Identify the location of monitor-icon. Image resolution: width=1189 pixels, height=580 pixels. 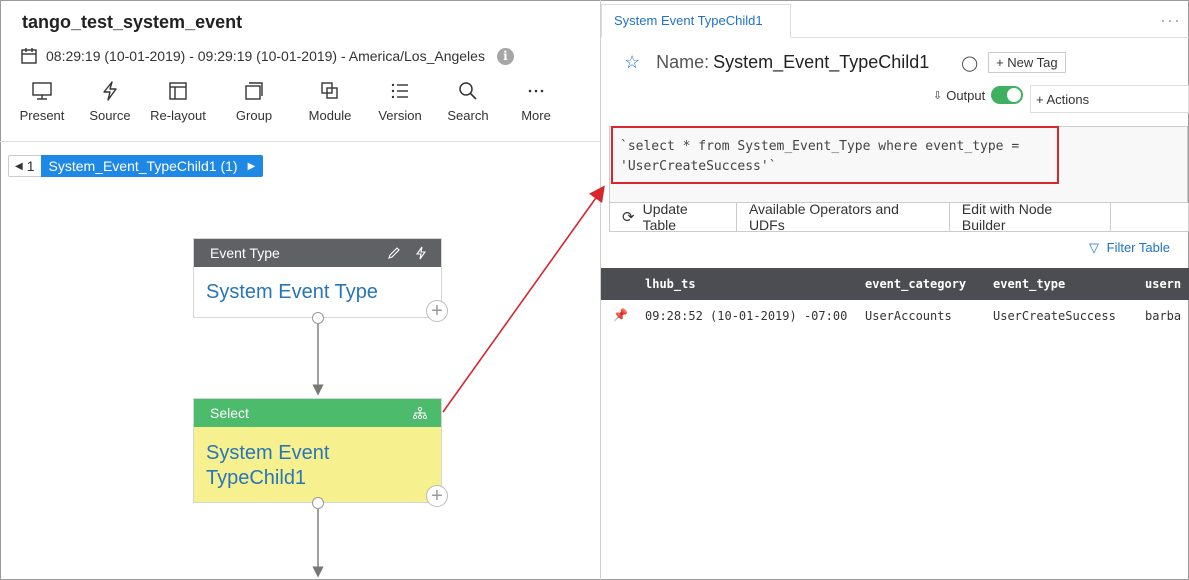
(42, 91).